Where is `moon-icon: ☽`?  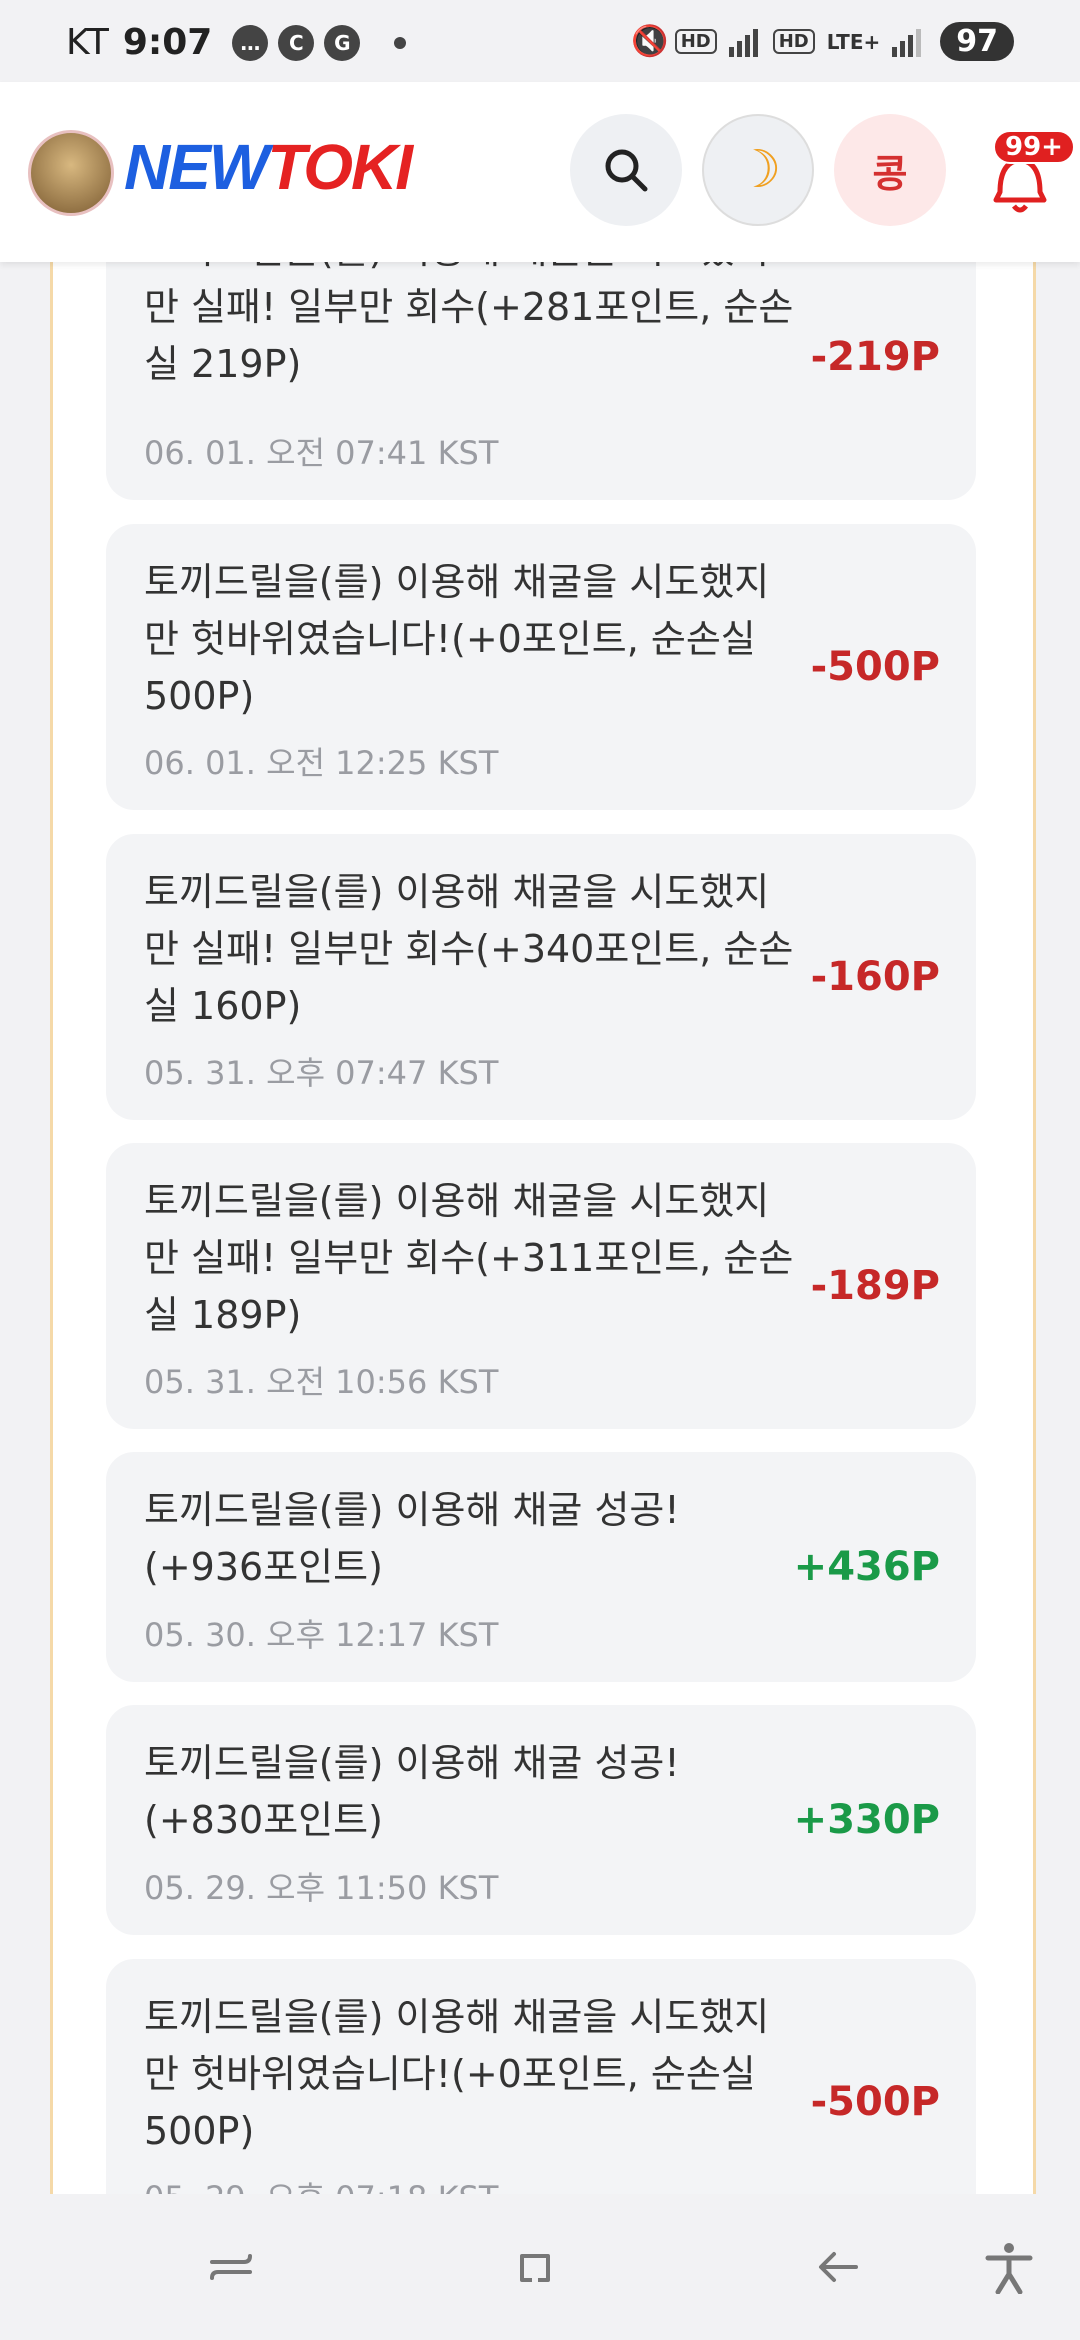 moon-icon: ☽ is located at coordinates (758, 170).